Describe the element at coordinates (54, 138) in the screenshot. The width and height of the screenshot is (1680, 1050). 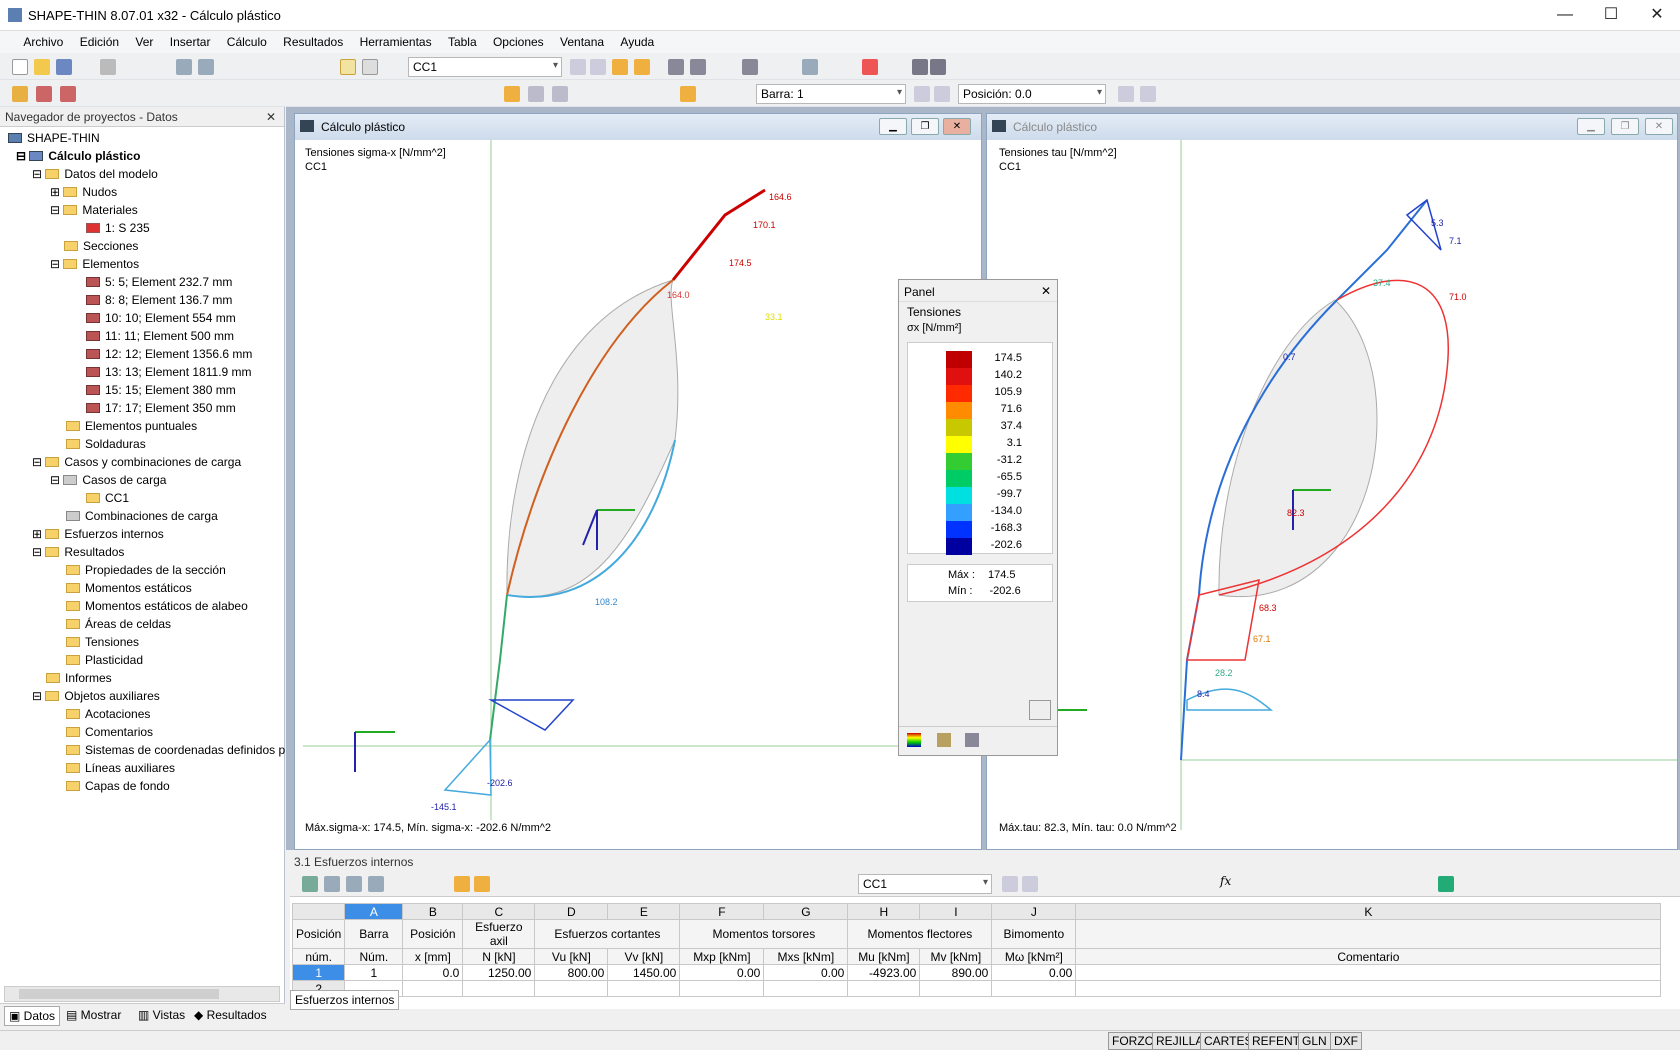
I see `tree-item: SHAPE-THIN` at that location.